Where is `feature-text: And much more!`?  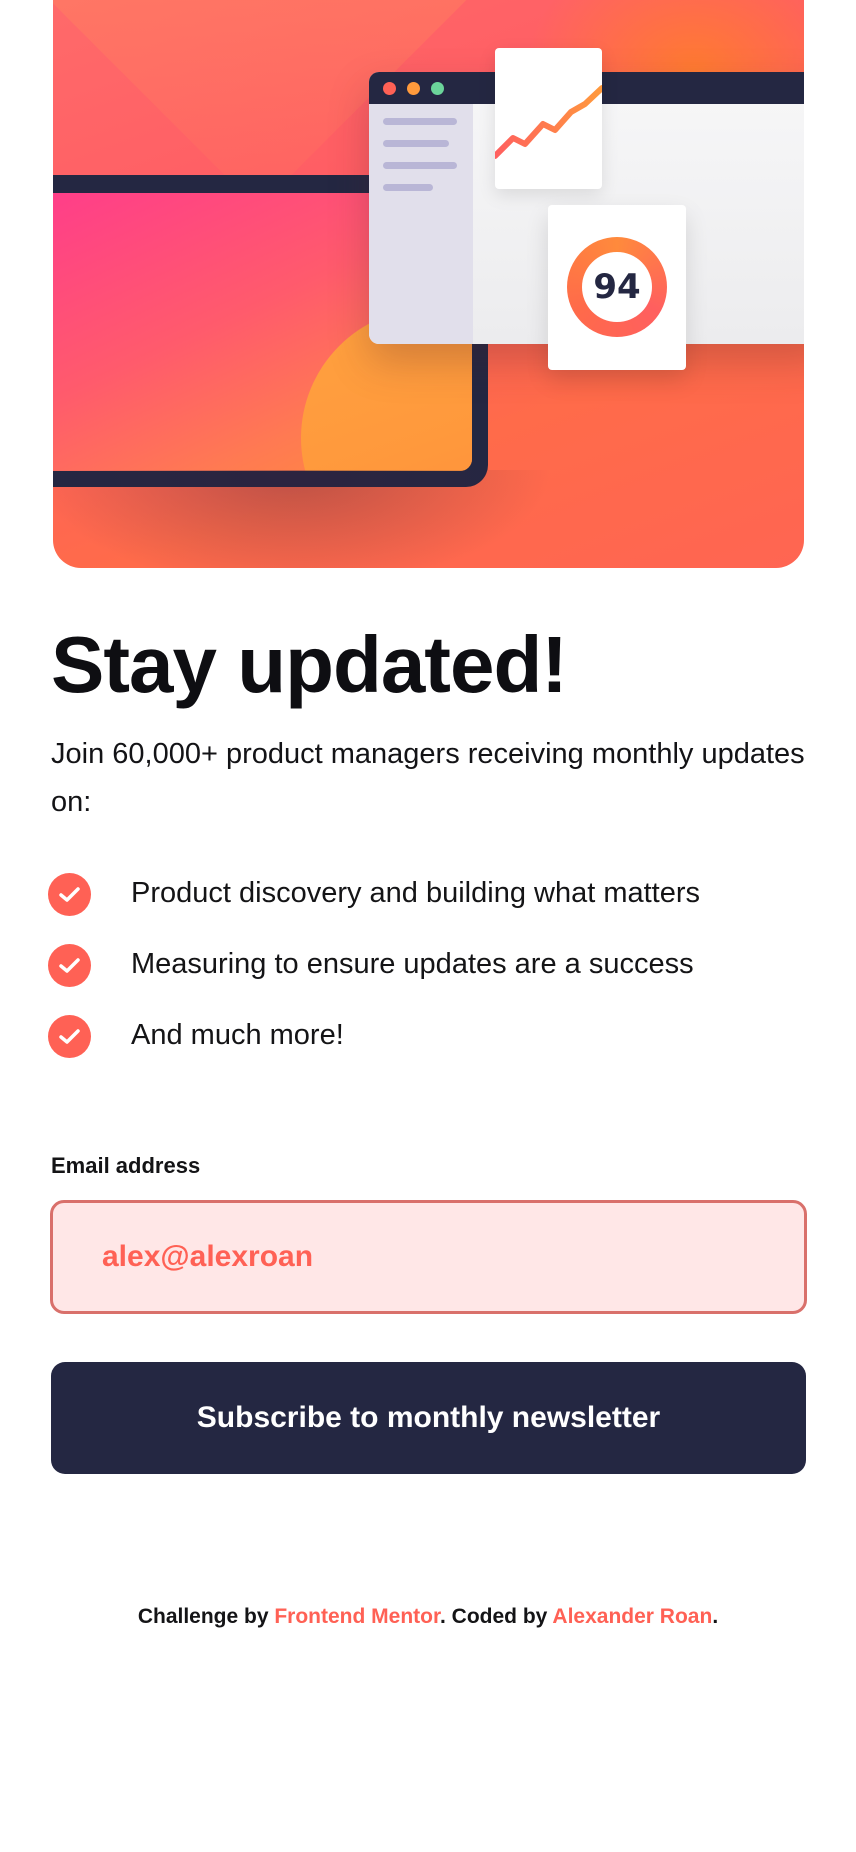
feature-text: And much more! is located at coordinates (237, 1035).